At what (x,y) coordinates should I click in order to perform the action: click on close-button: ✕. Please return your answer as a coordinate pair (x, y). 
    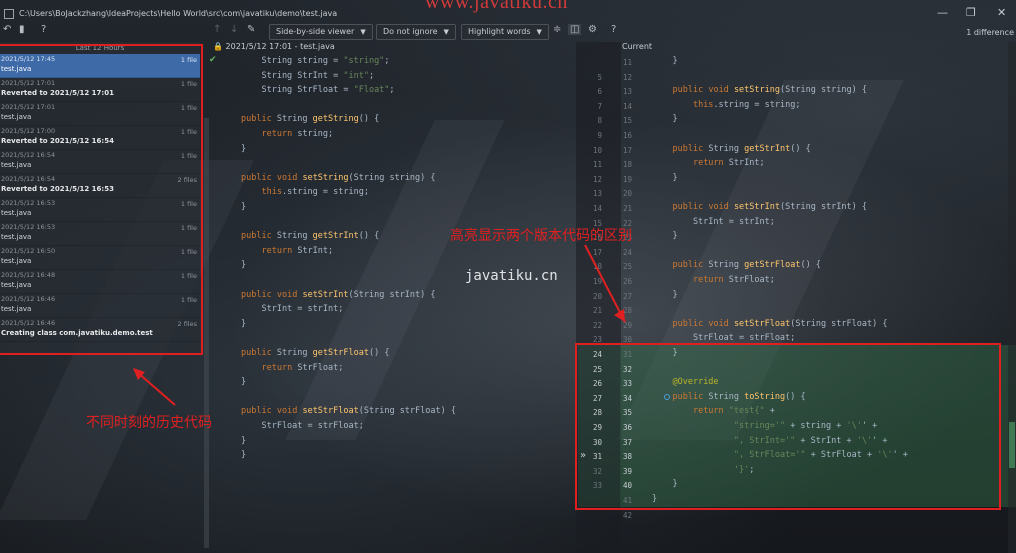
    Looking at the image, I should click on (1001, 12).